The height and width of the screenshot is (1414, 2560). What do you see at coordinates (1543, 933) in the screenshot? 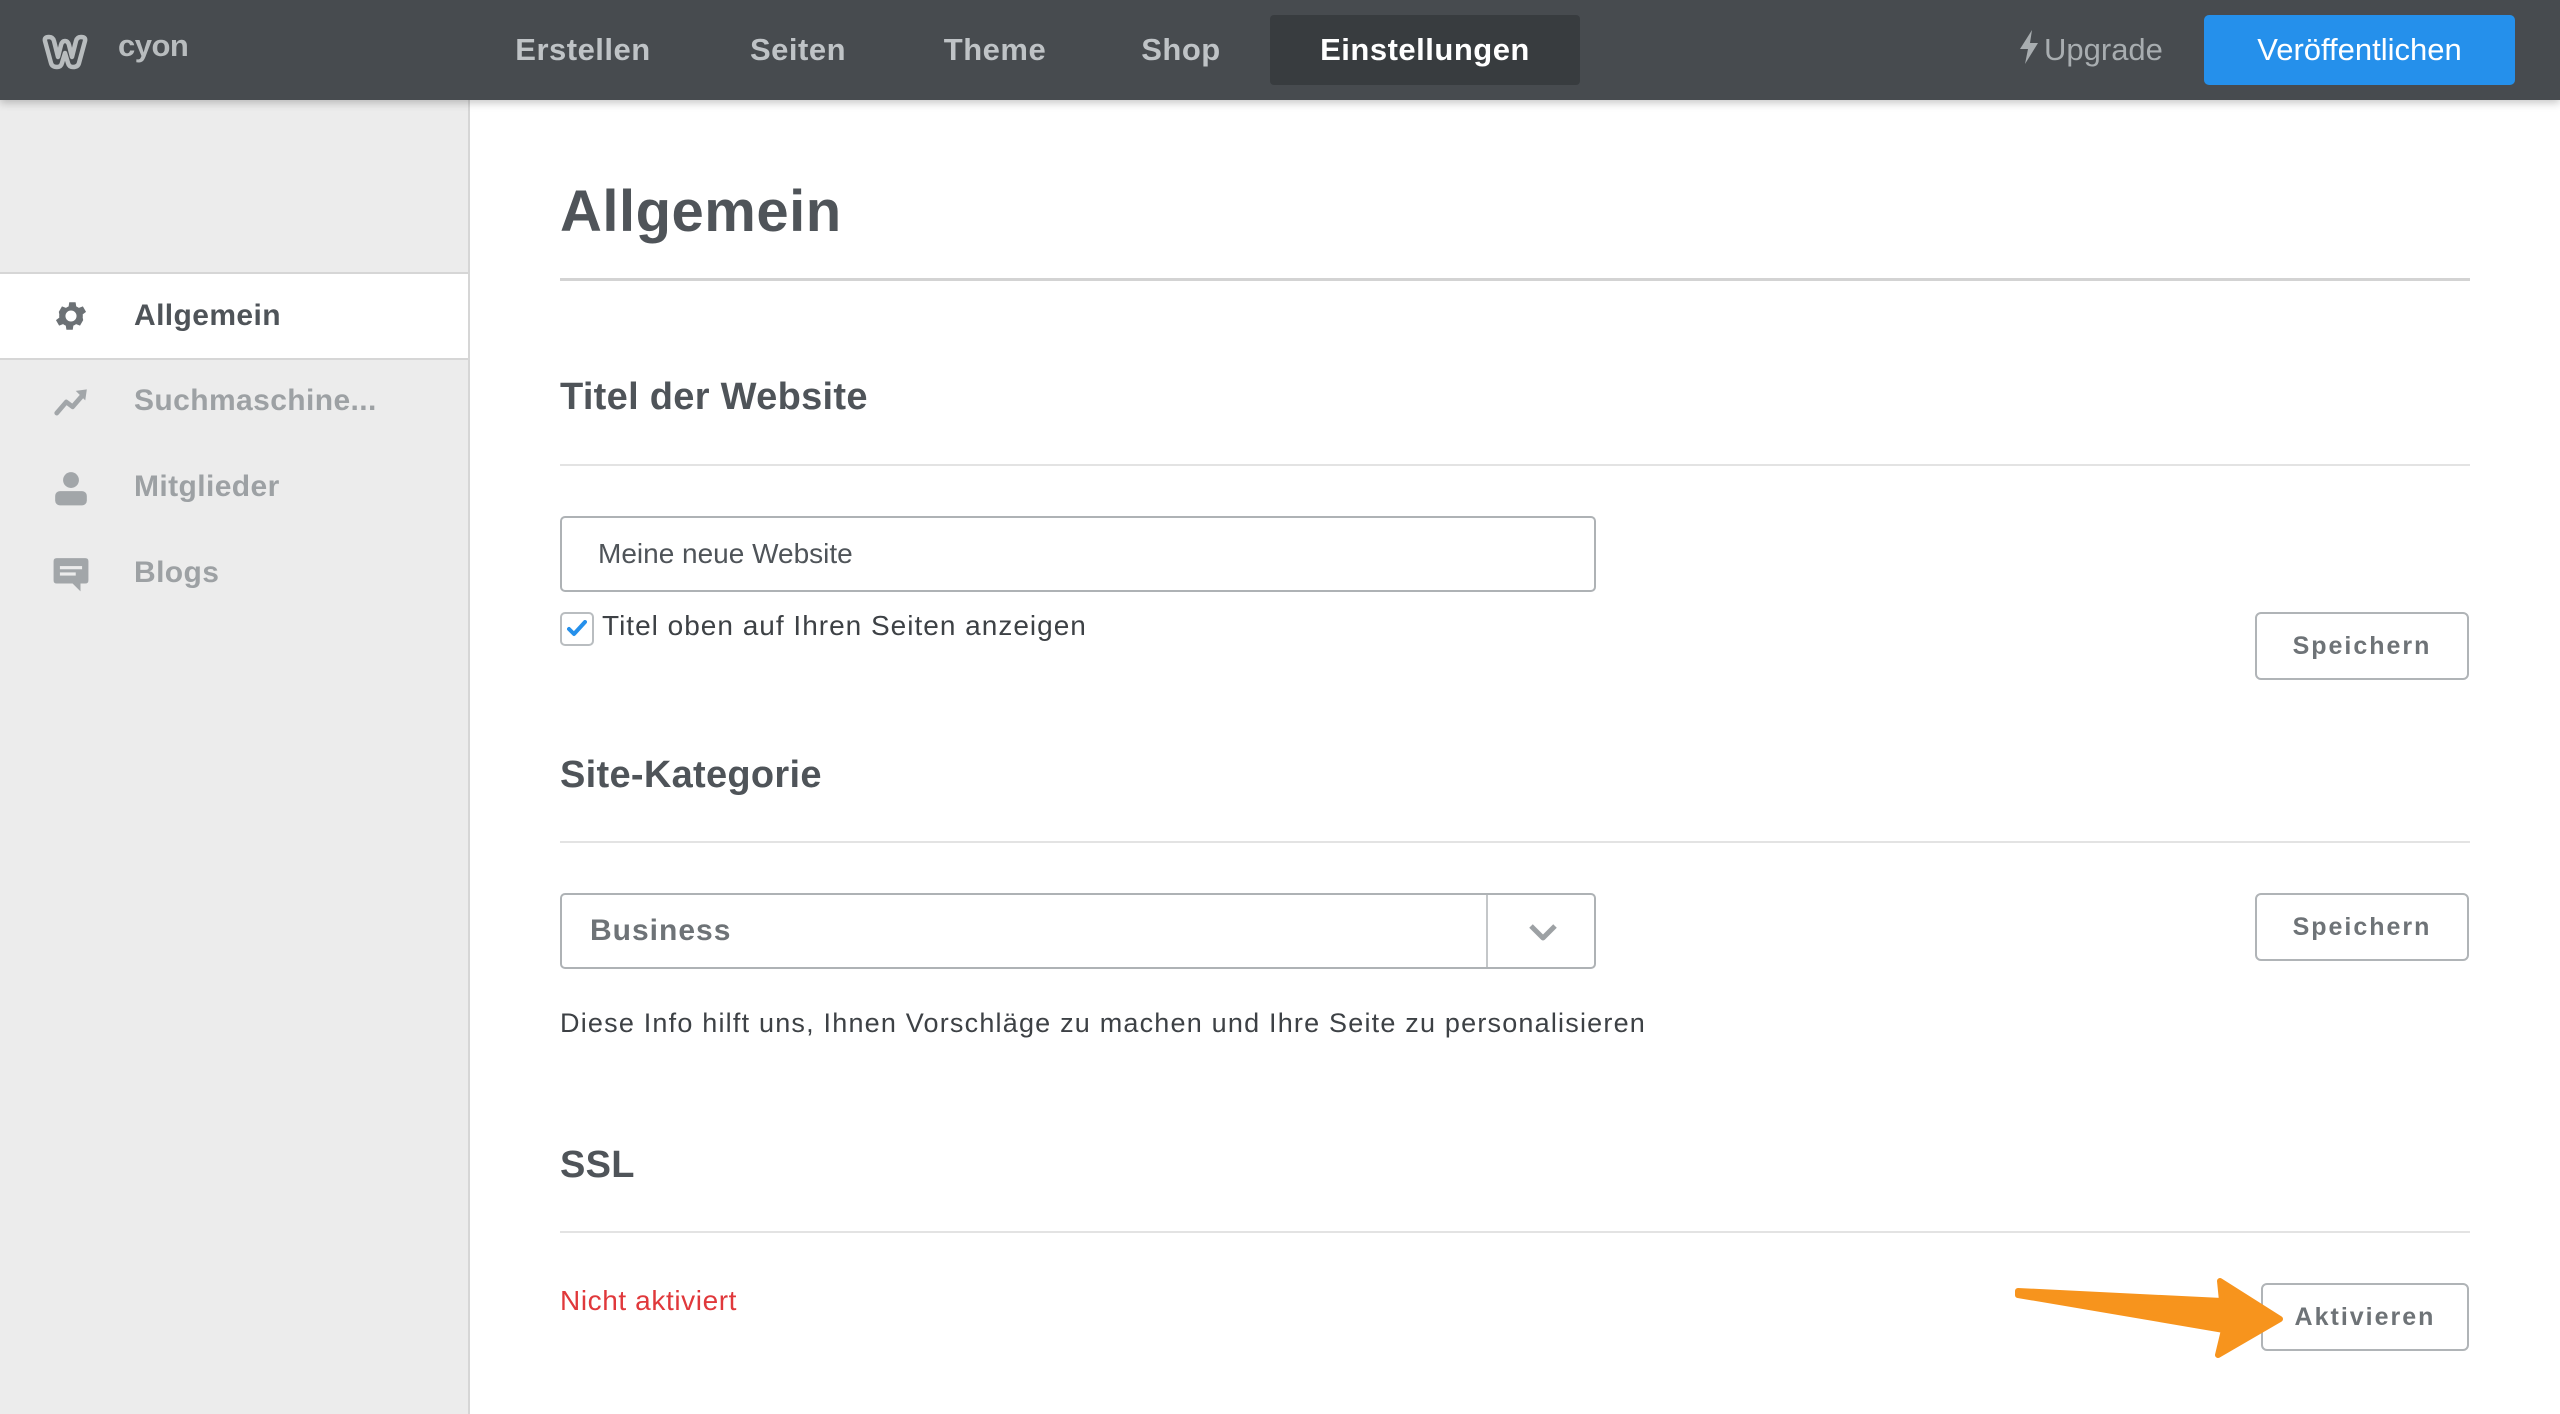
I see `chevron-down-icon` at bounding box center [1543, 933].